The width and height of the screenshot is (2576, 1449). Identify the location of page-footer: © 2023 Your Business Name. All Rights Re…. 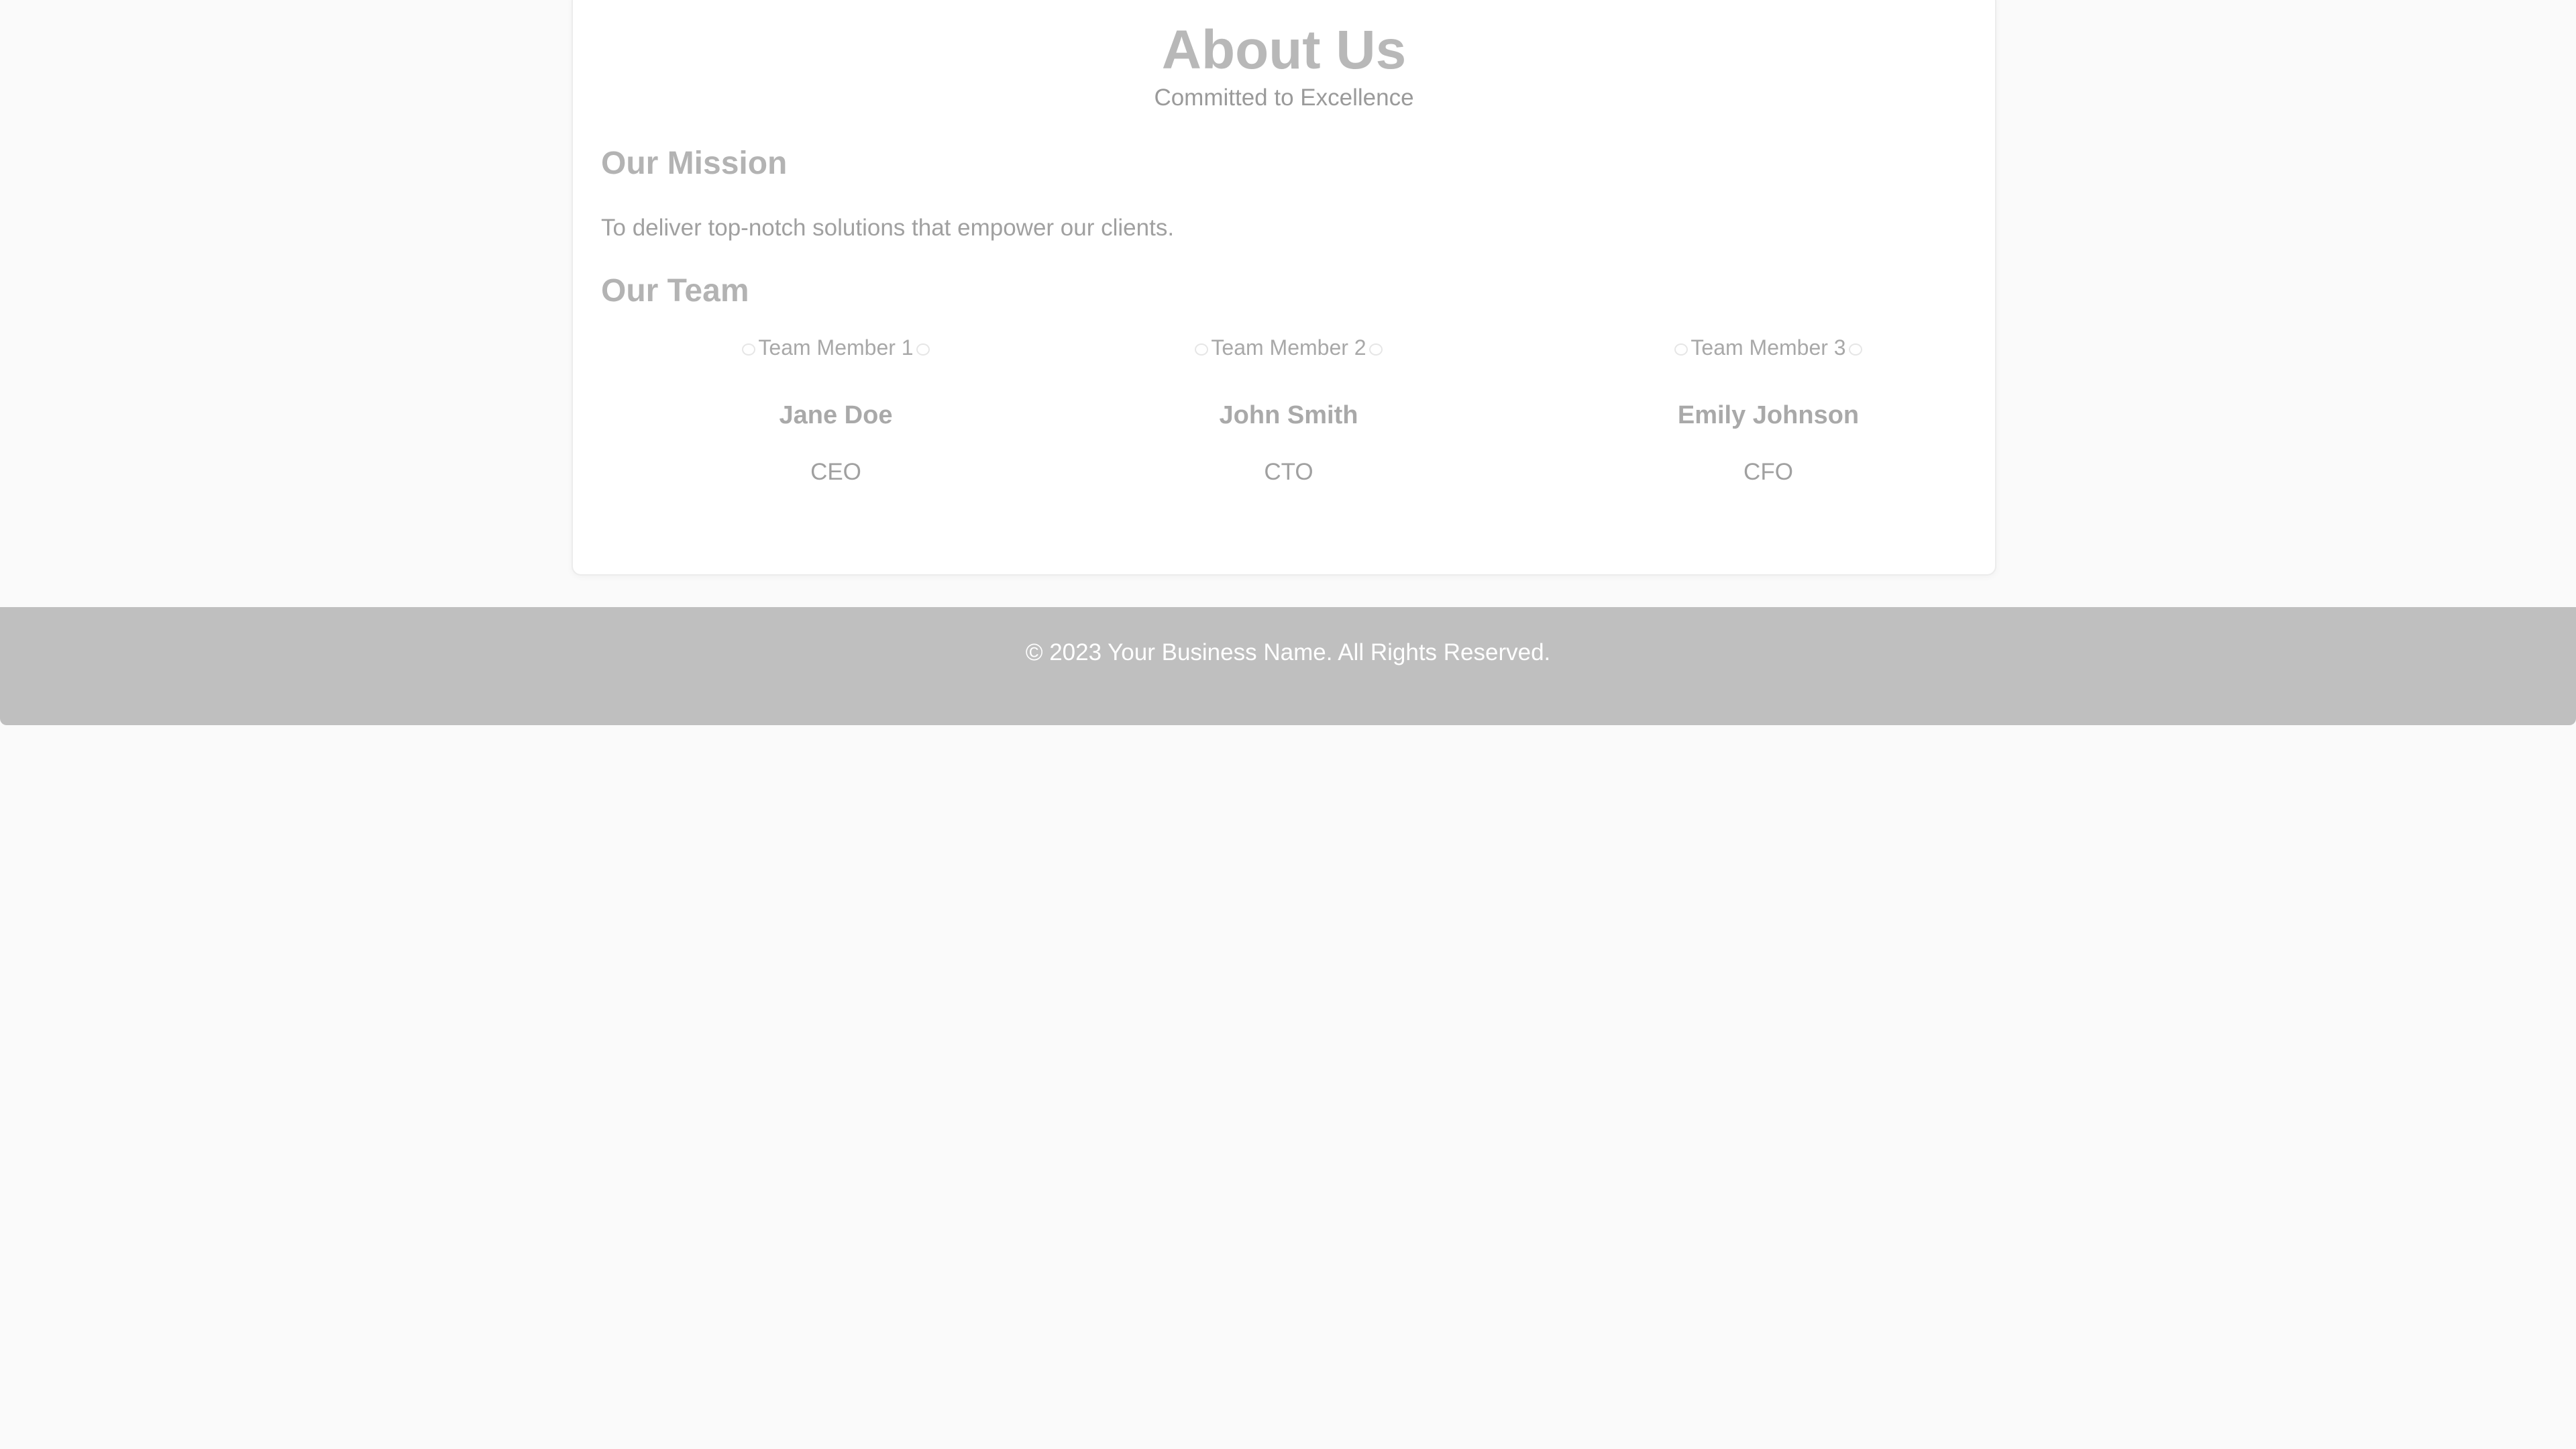
(1288, 666).